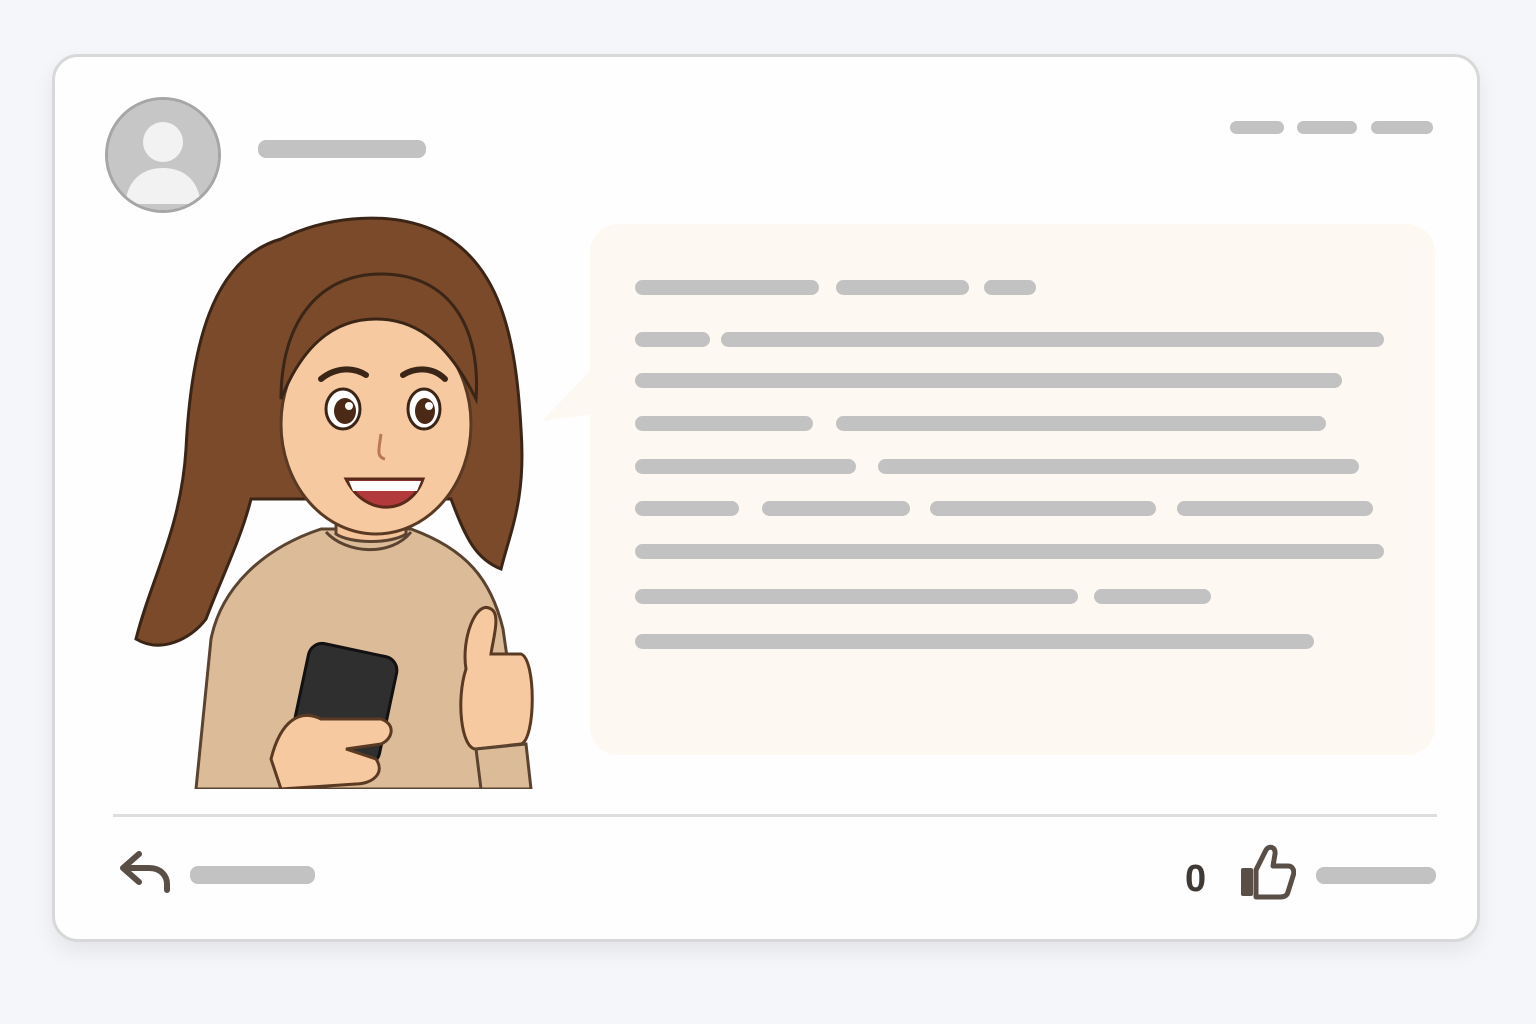 This screenshot has width=1536, height=1024. I want to click on thumbs-up-icon, so click(1267, 872).